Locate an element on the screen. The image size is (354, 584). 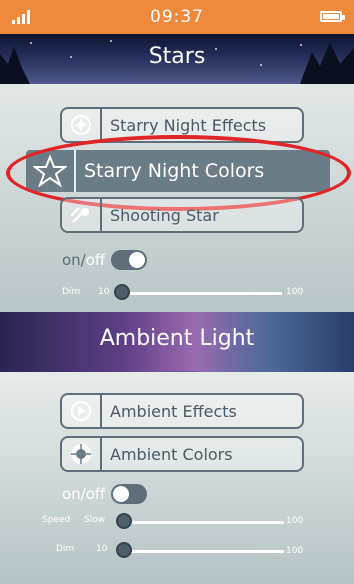
color-wheel-icon is located at coordinates (82, 454).